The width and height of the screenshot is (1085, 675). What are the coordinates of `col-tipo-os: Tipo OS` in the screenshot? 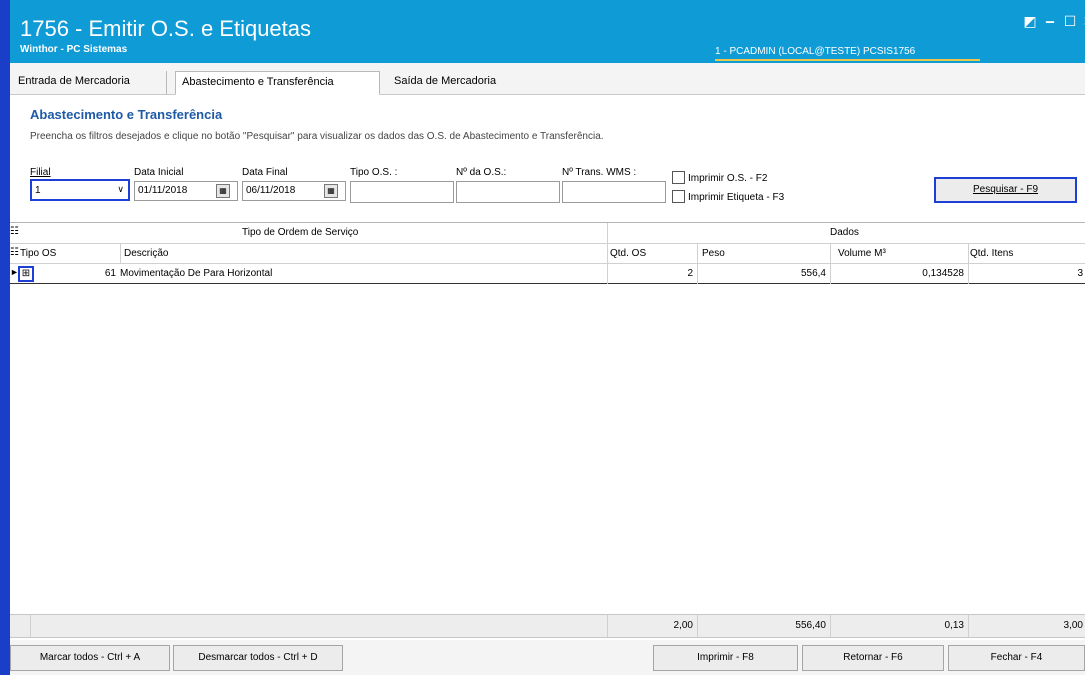 It's located at (38, 253).